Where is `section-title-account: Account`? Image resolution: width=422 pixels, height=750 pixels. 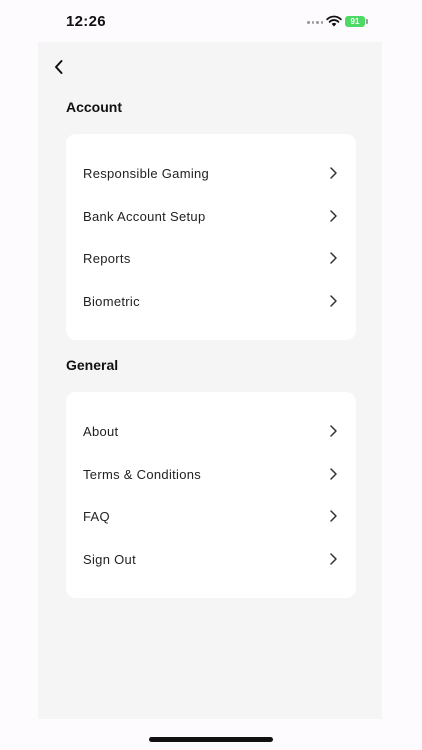
section-title-account: Account is located at coordinates (94, 107).